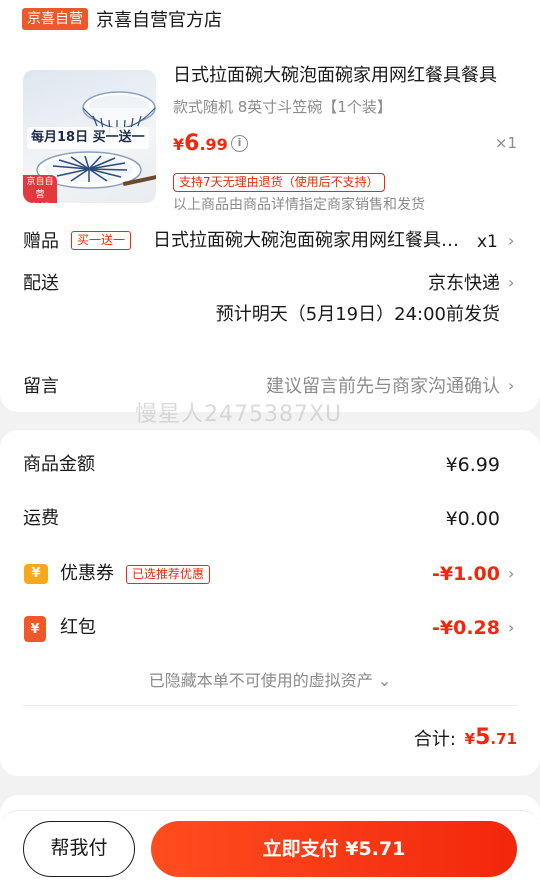  Describe the element at coordinates (87, 574) in the screenshot. I see `coupon-label: 优惠券` at that location.